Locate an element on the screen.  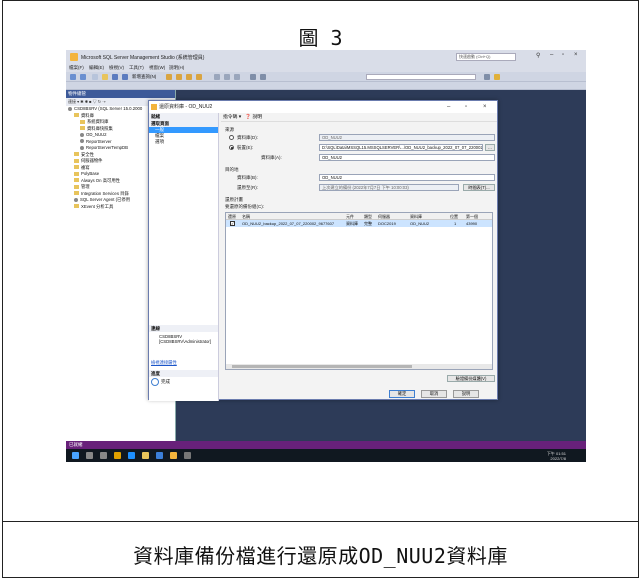
edge-icon is located at coordinates (131, 455).